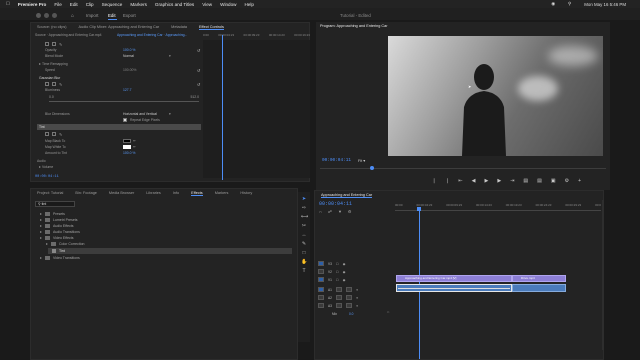  I want to click on tab-bin-footage: Bin: Footage, so click(86, 193).